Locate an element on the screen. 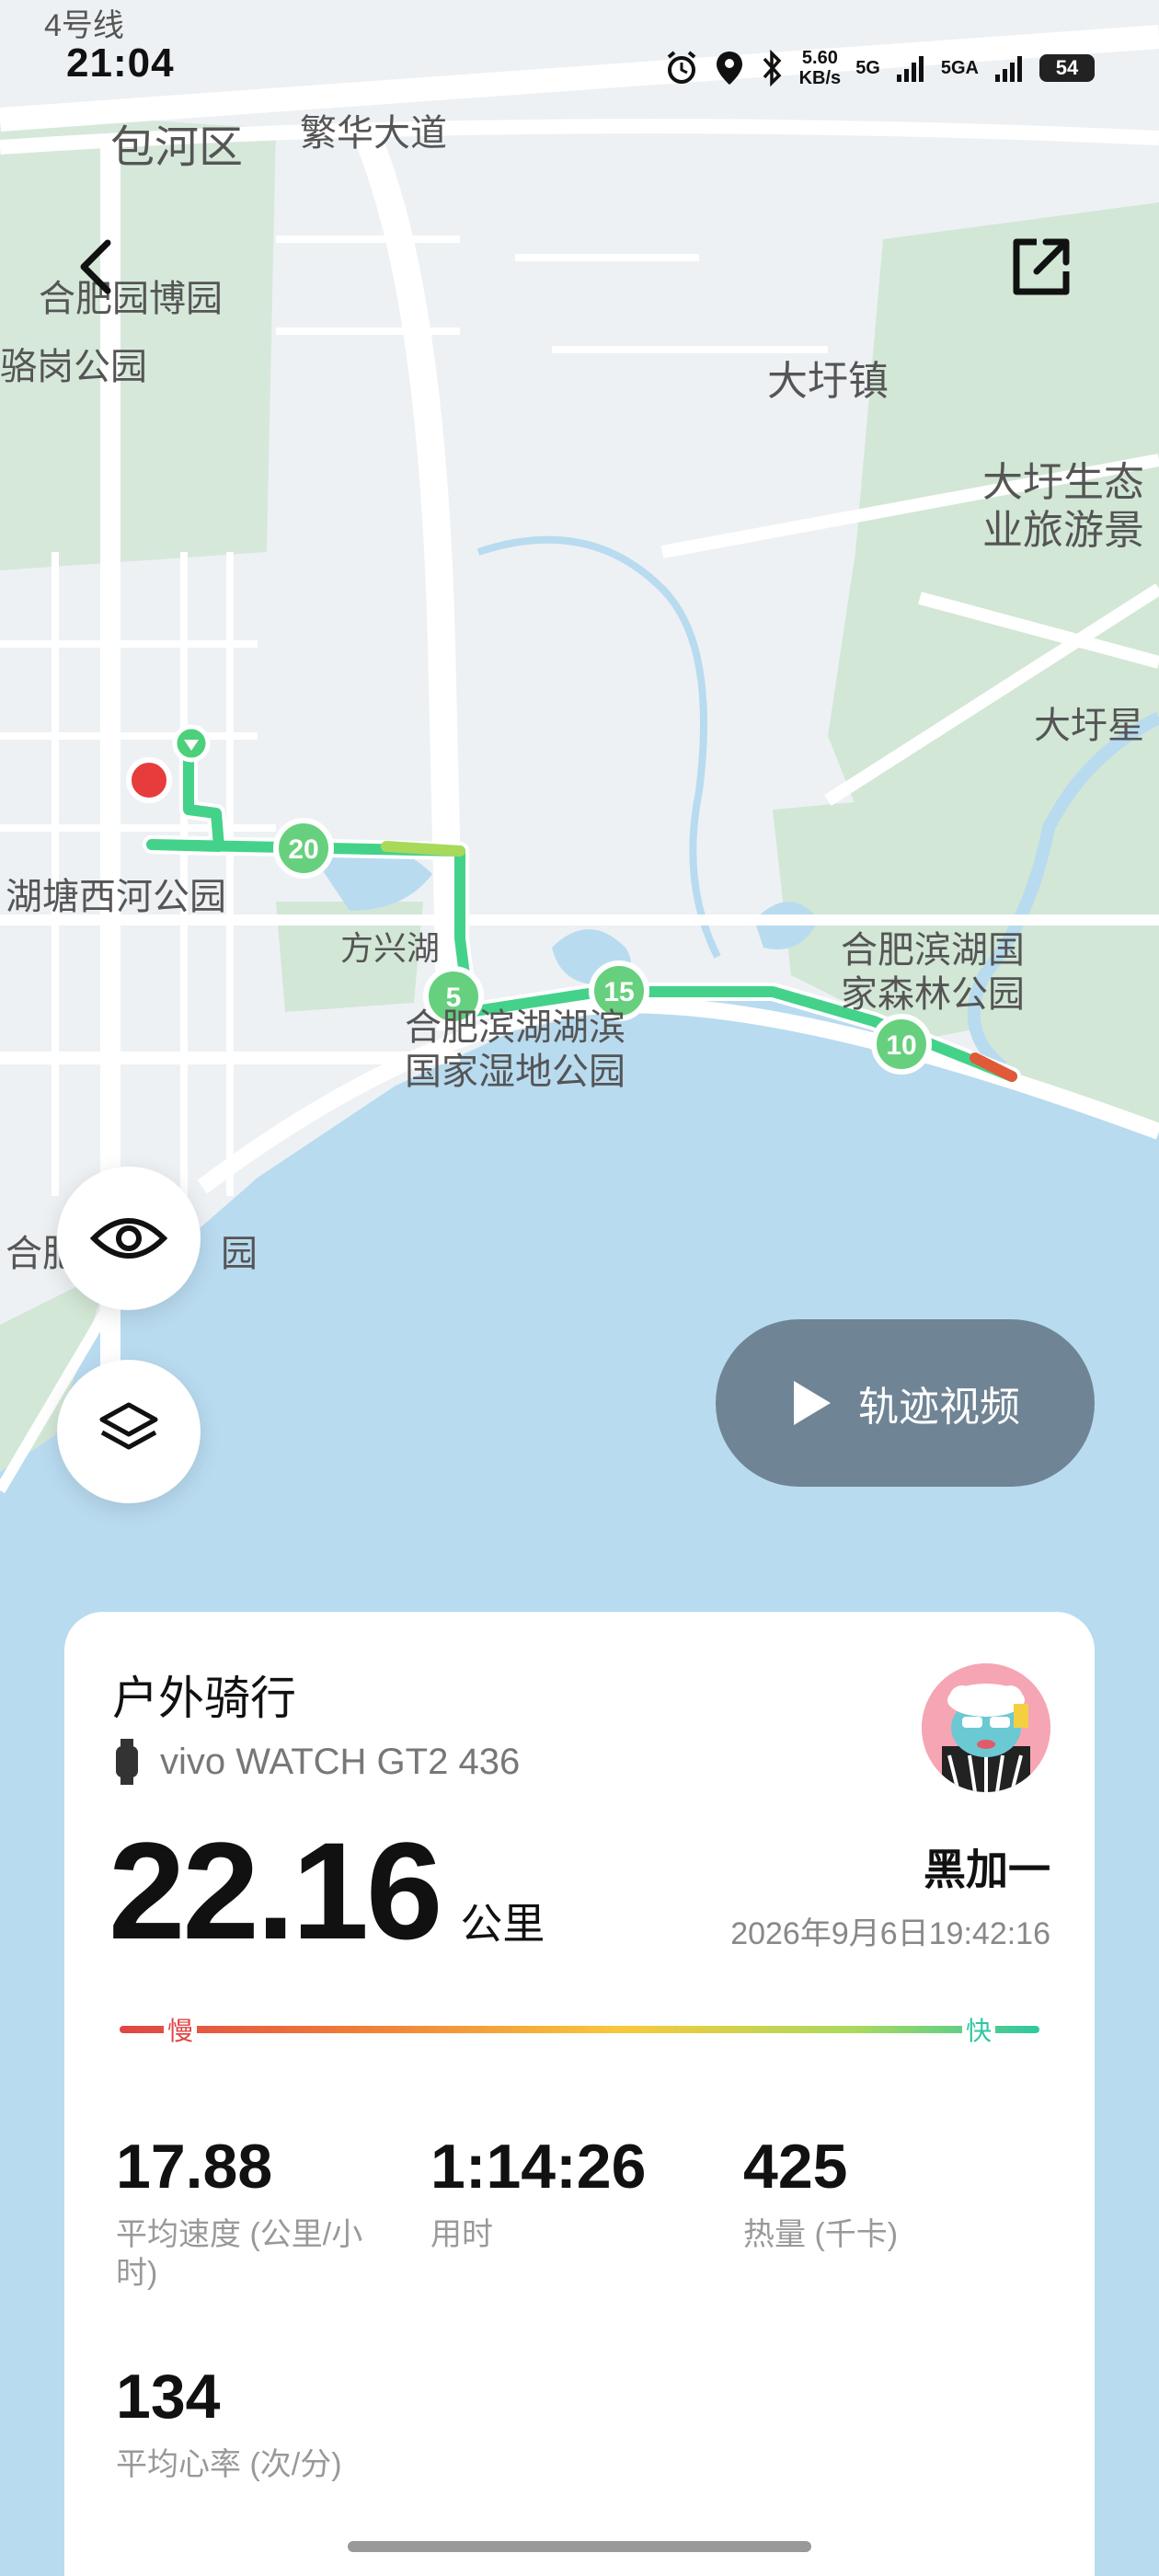 This screenshot has height=2576, width=1159. stat-value: 1:14:26 is located at coordinates (538, 2167).